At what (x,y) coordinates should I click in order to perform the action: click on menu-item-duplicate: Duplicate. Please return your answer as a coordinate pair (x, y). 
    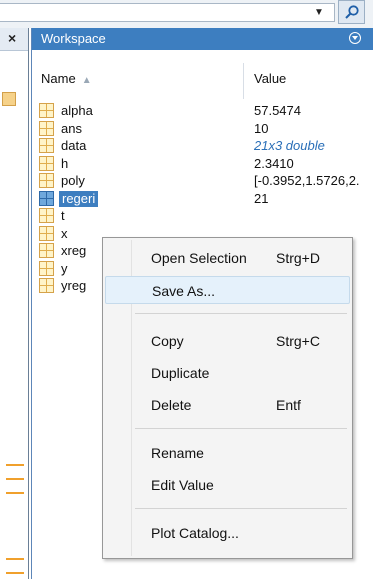
    Looking at the image, I should click on (227, 373).